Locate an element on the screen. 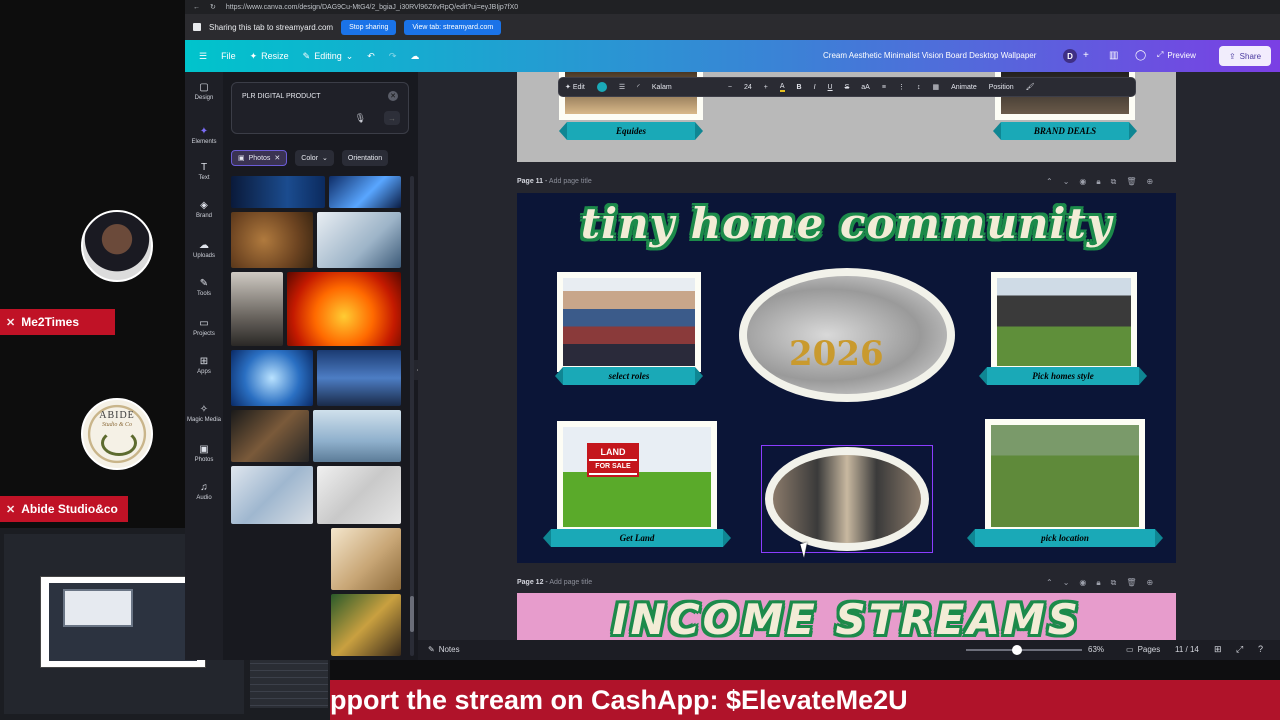 The image size is (1280, 720). list-icon: ⋮ is located at coordinates (901, 87).